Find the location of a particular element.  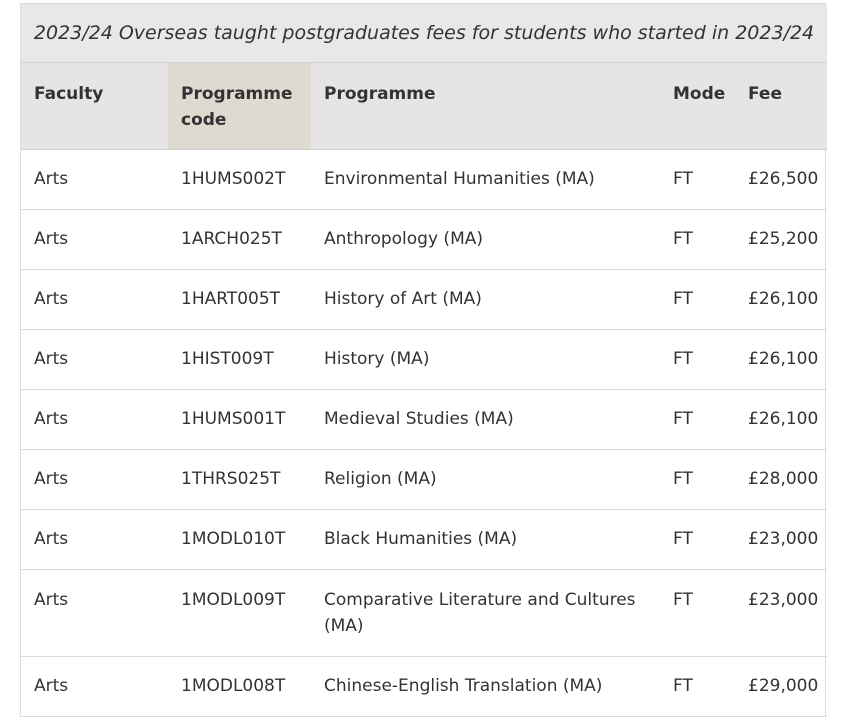

cell-programme-code: 1MODL008T is located at coordinates (239, 686).